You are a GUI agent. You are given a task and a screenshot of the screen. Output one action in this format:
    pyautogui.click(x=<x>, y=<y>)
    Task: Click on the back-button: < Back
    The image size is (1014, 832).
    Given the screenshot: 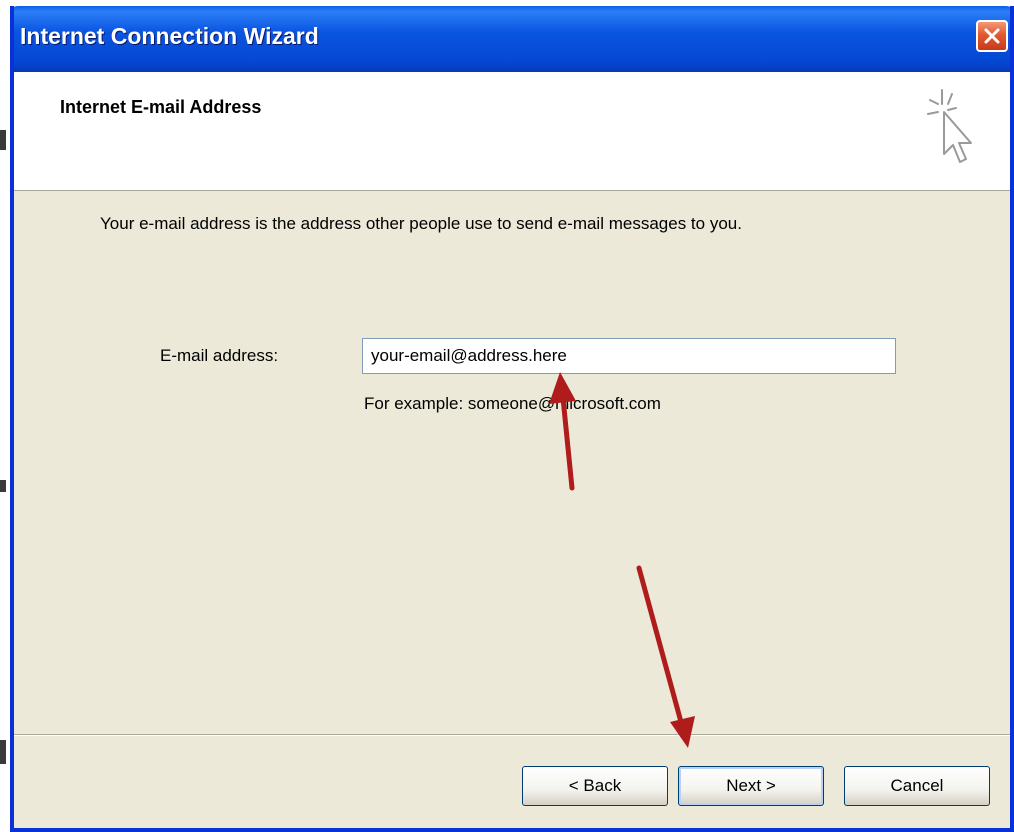 What is the action you would take?
    pyautogui.click(x=595, y=786)
    